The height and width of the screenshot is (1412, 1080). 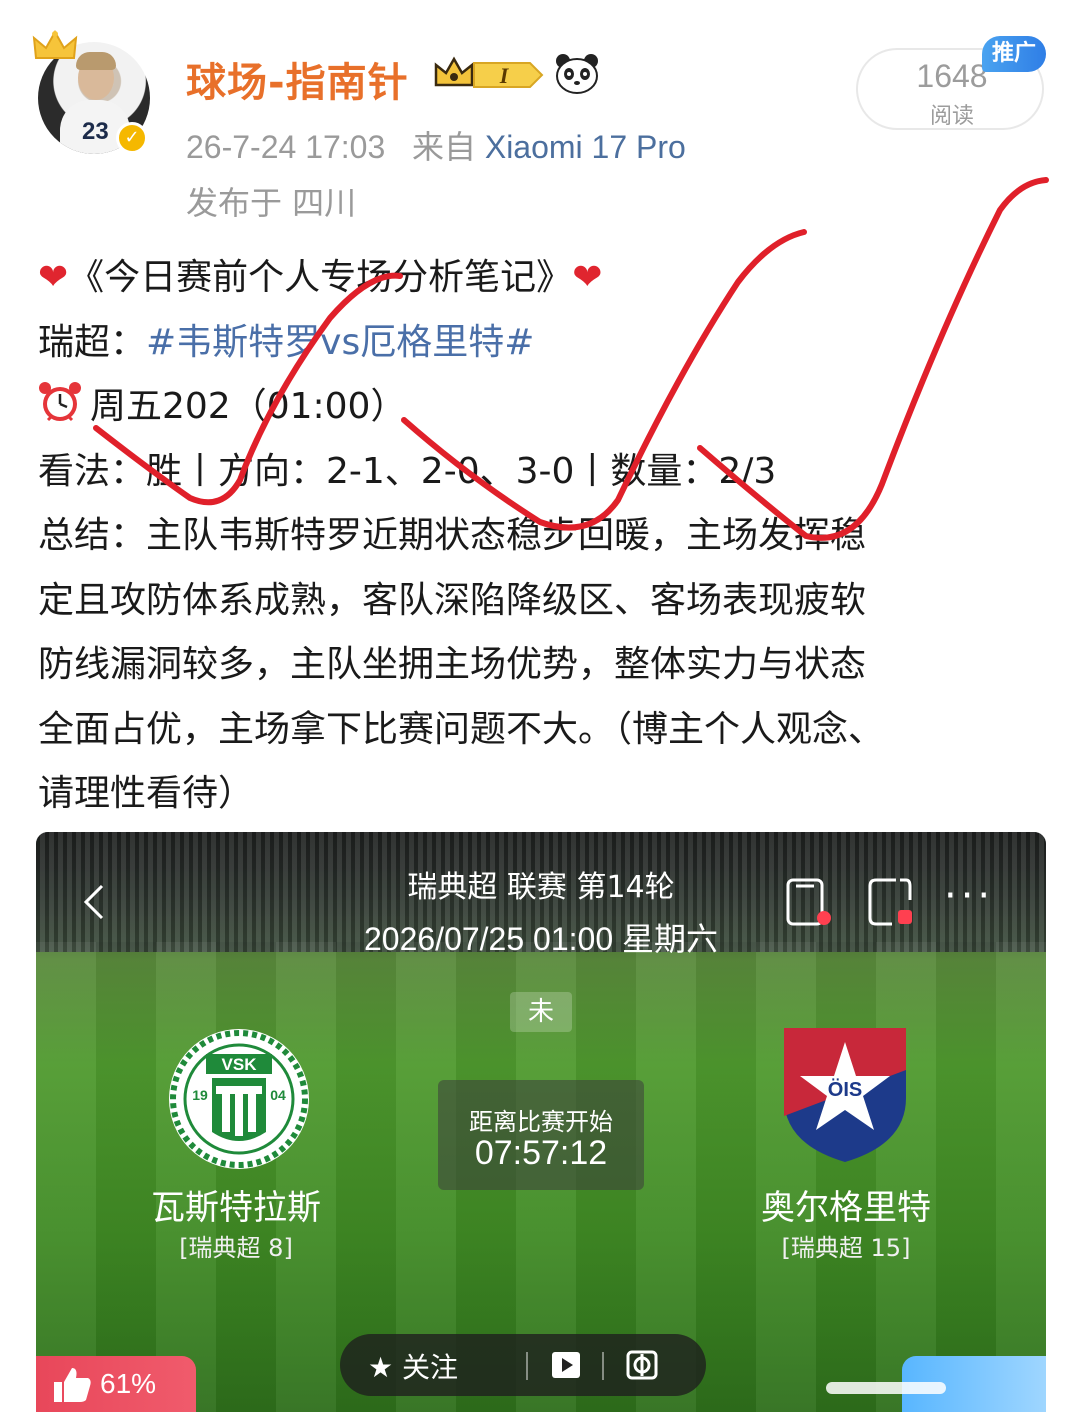 I want to click on follow-button: ★ 关注, so click(x=413, y=1366).